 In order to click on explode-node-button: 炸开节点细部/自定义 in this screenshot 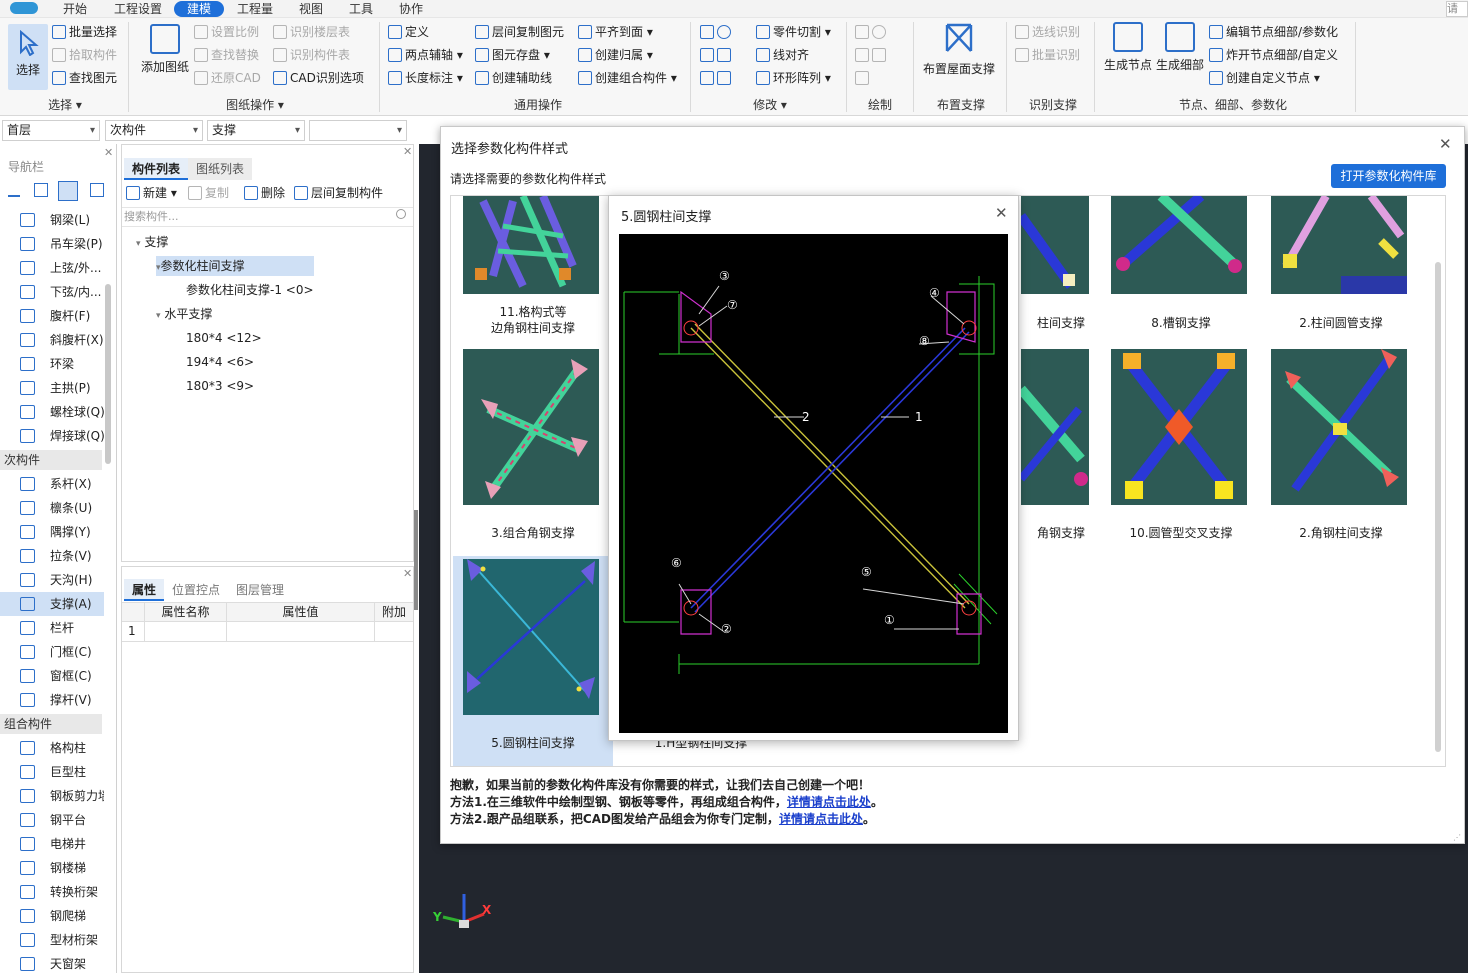, I will do `click(1273, 55)`.